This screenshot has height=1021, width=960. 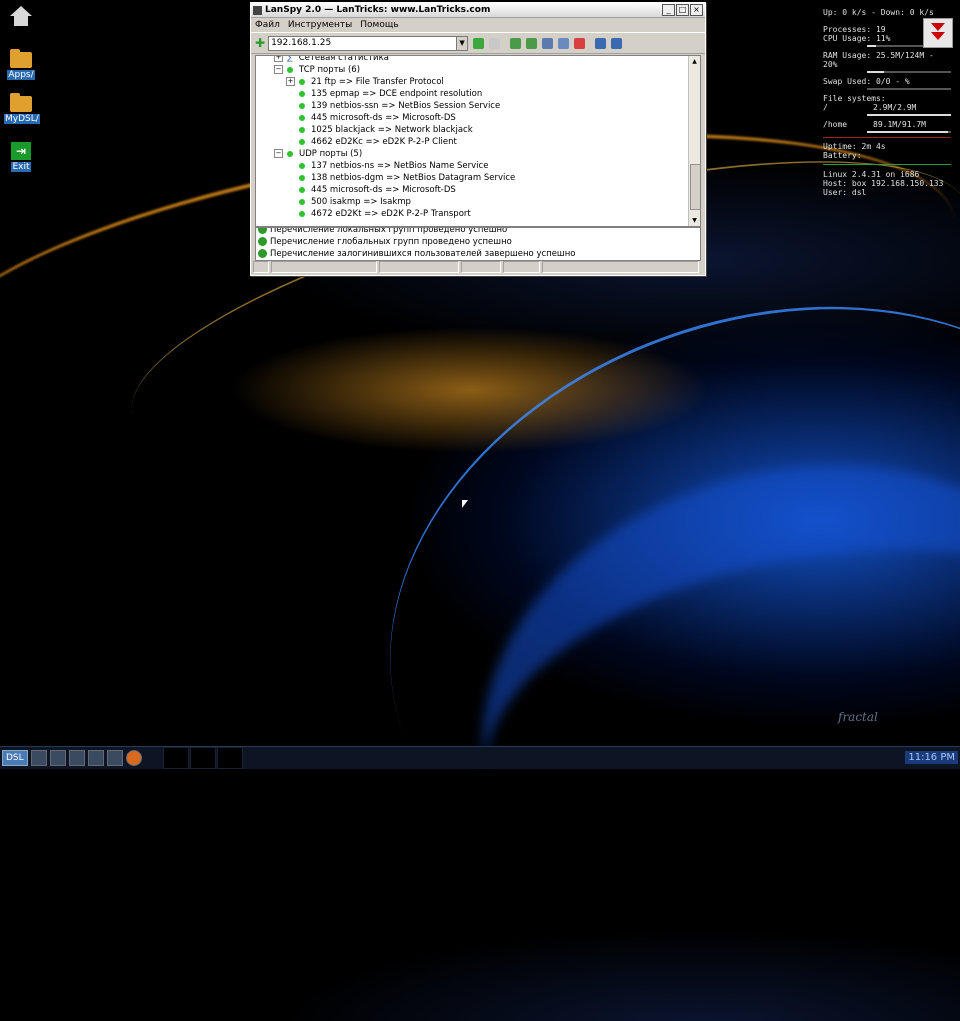 I want to click on terminal-icon, so click(x=38, y=758).